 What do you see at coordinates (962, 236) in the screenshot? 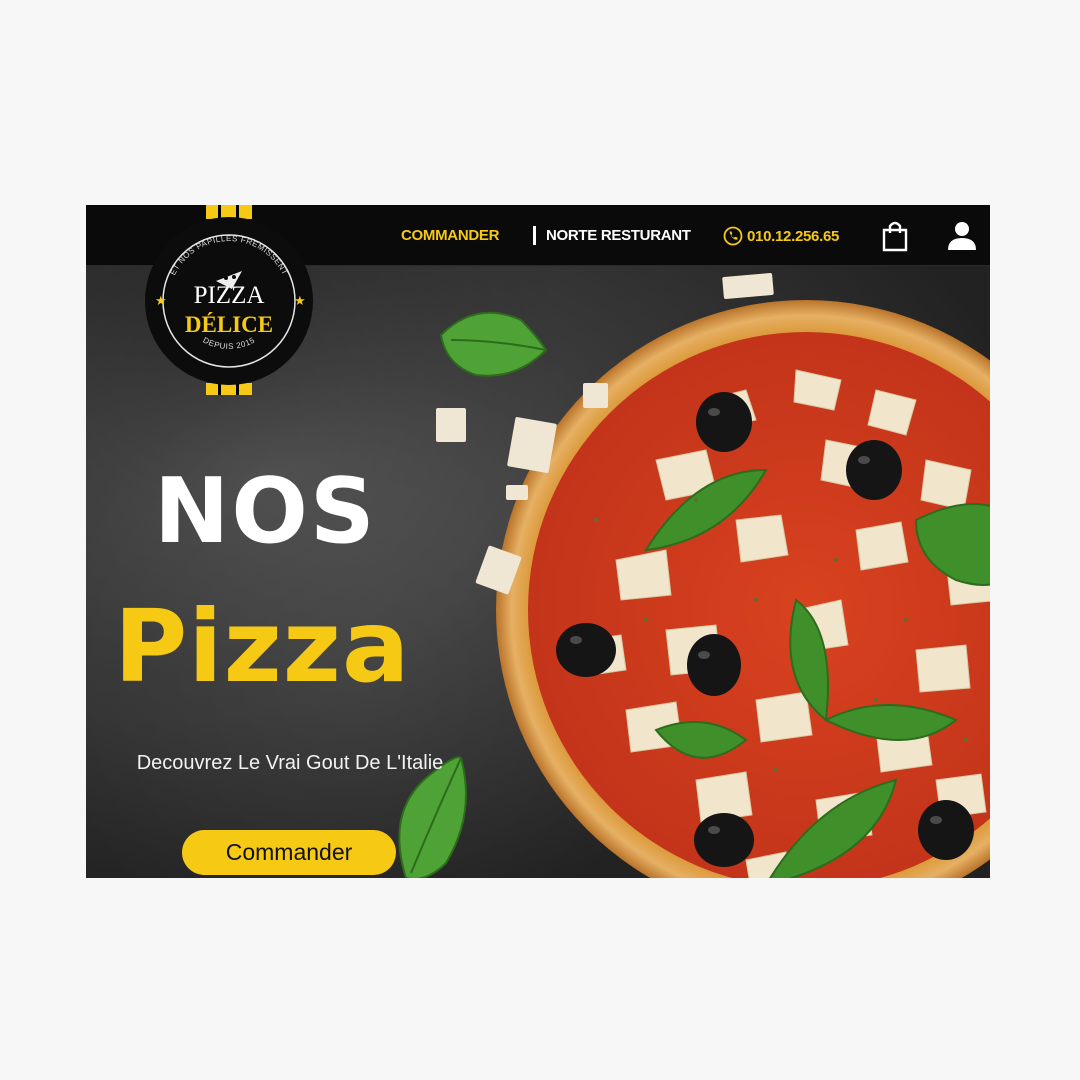
I see `user-icon` at bounding box center [962, 236].